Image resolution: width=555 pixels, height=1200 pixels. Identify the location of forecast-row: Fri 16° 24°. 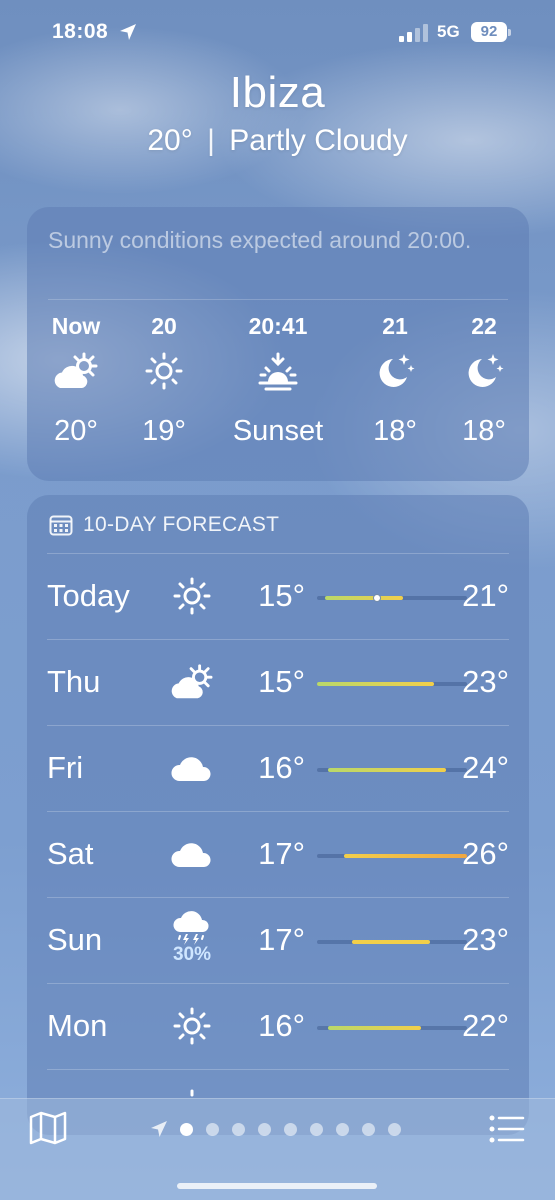
(278, 768).